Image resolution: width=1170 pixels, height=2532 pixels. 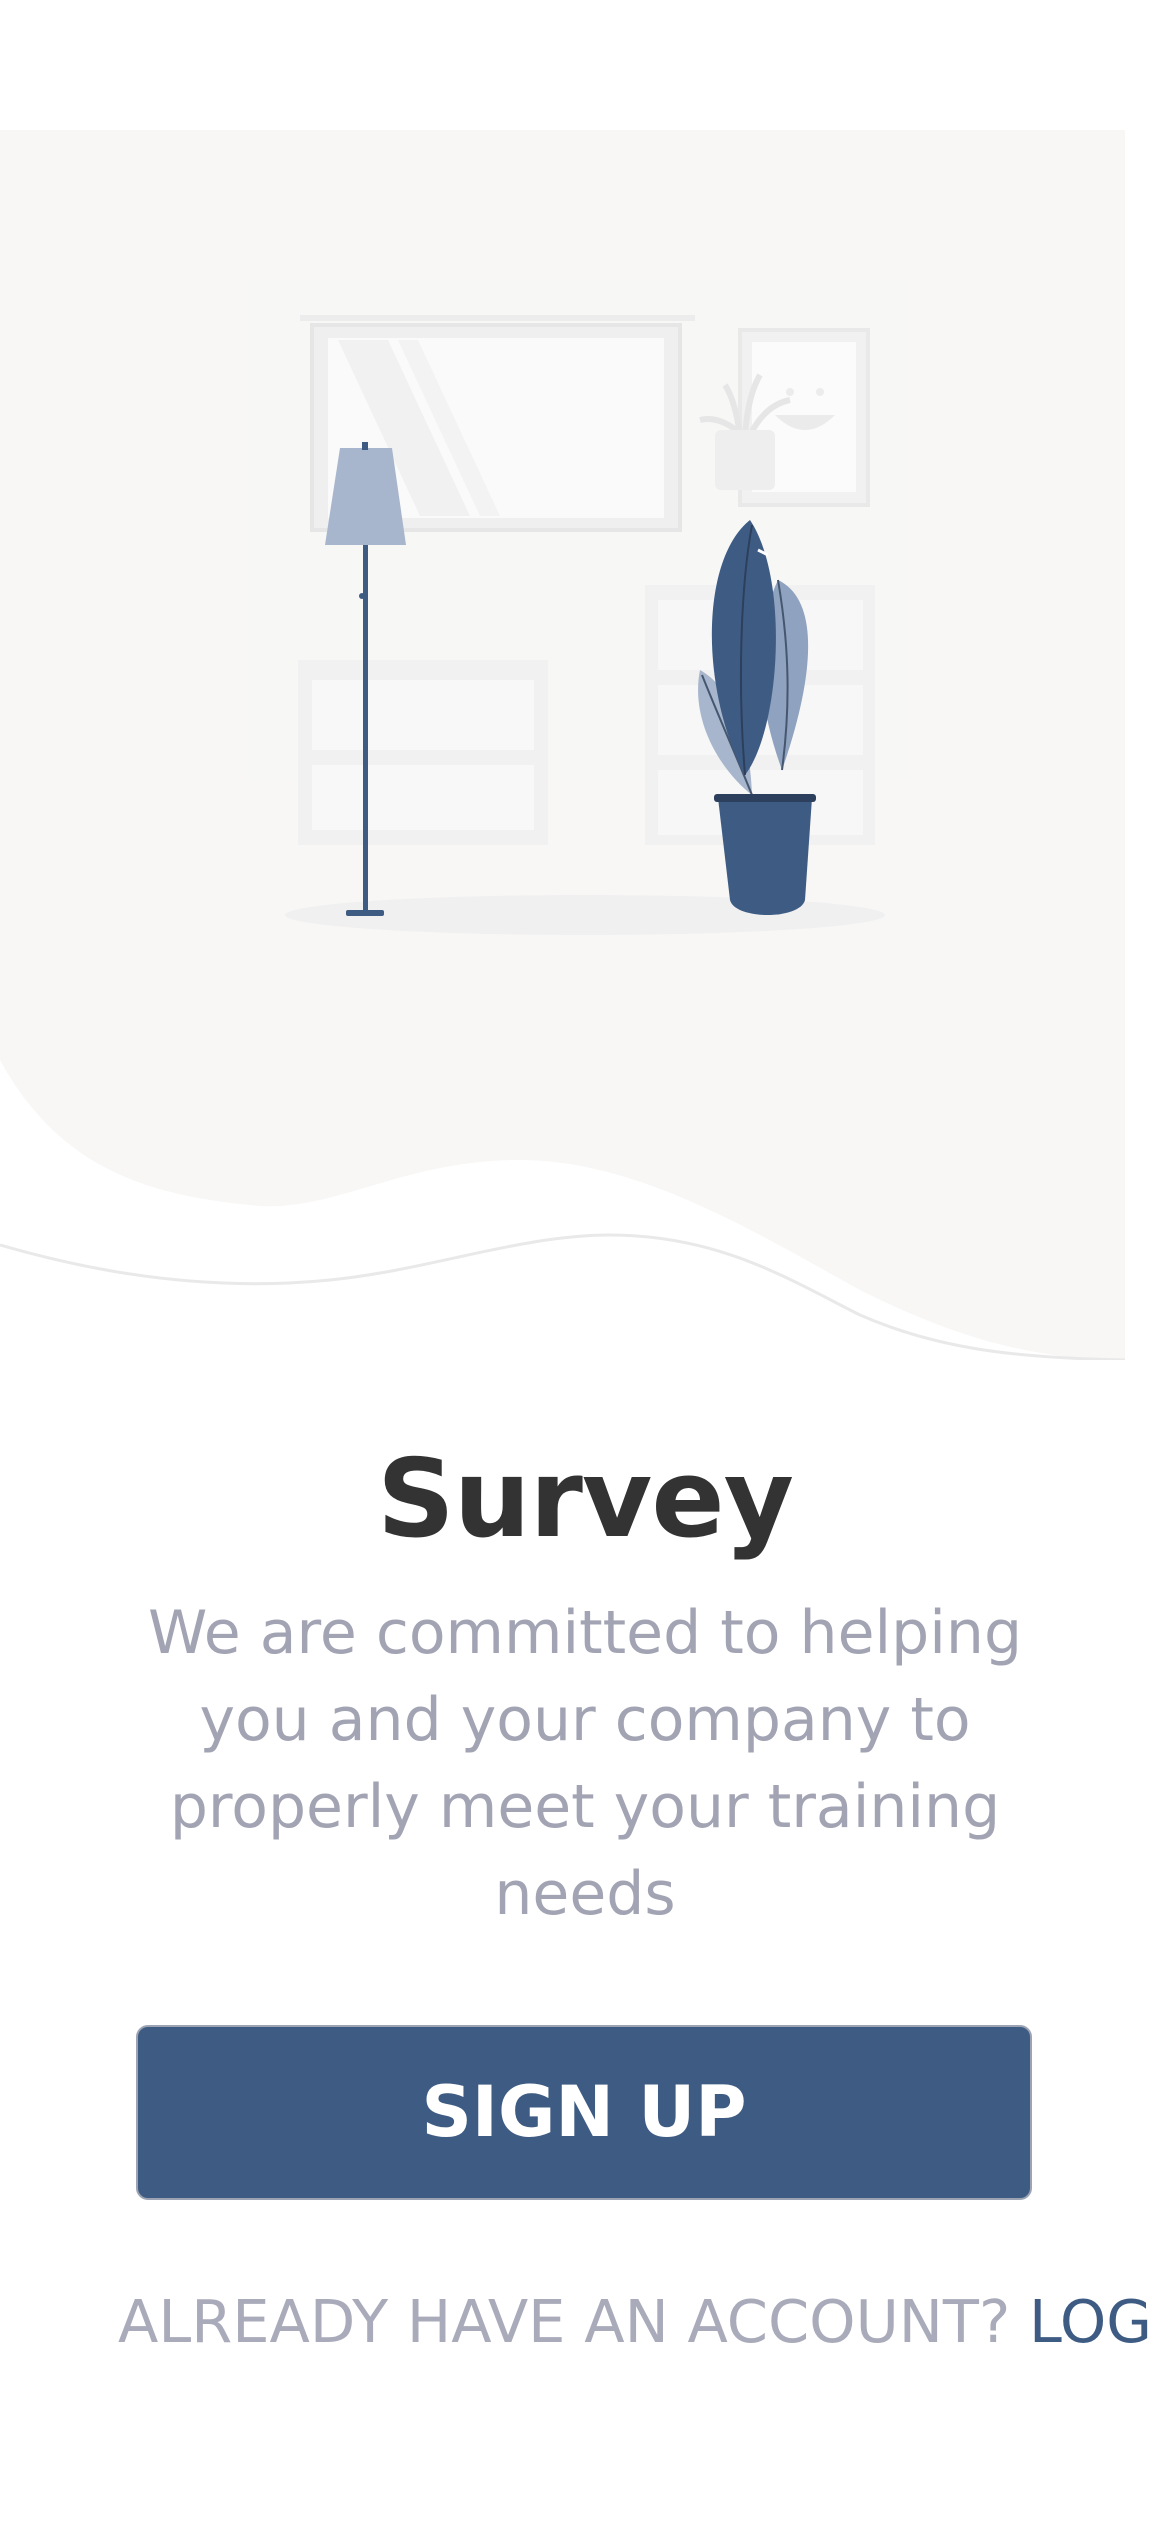 I want to click on cabinet-icon, so click(x=423, y=752).